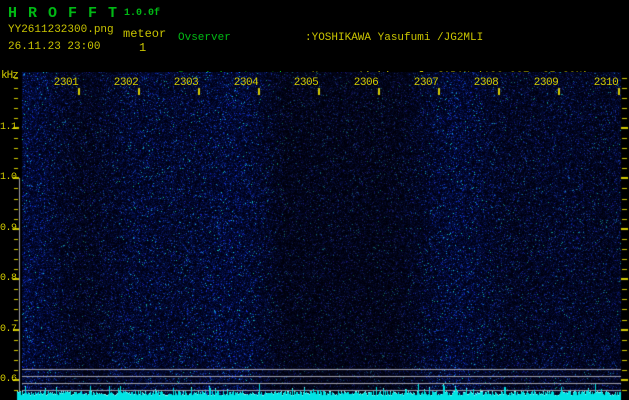 The height and width of the screenshot is (400, 629). What do you see at coordinates (8, 228) in the screenshot?
I see `freq-tick-label: 0.9` at bounding box center [8, 228].